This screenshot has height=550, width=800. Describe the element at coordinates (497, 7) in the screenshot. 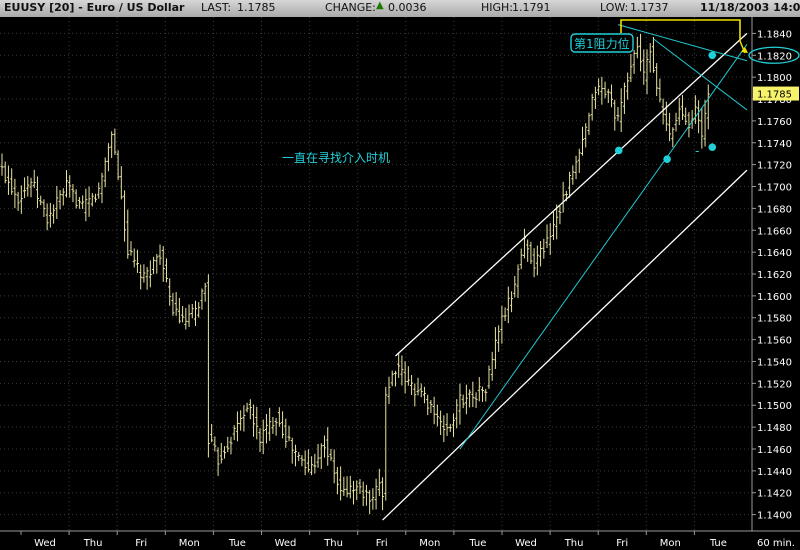

I see `high-label: HIGH:` at that location.